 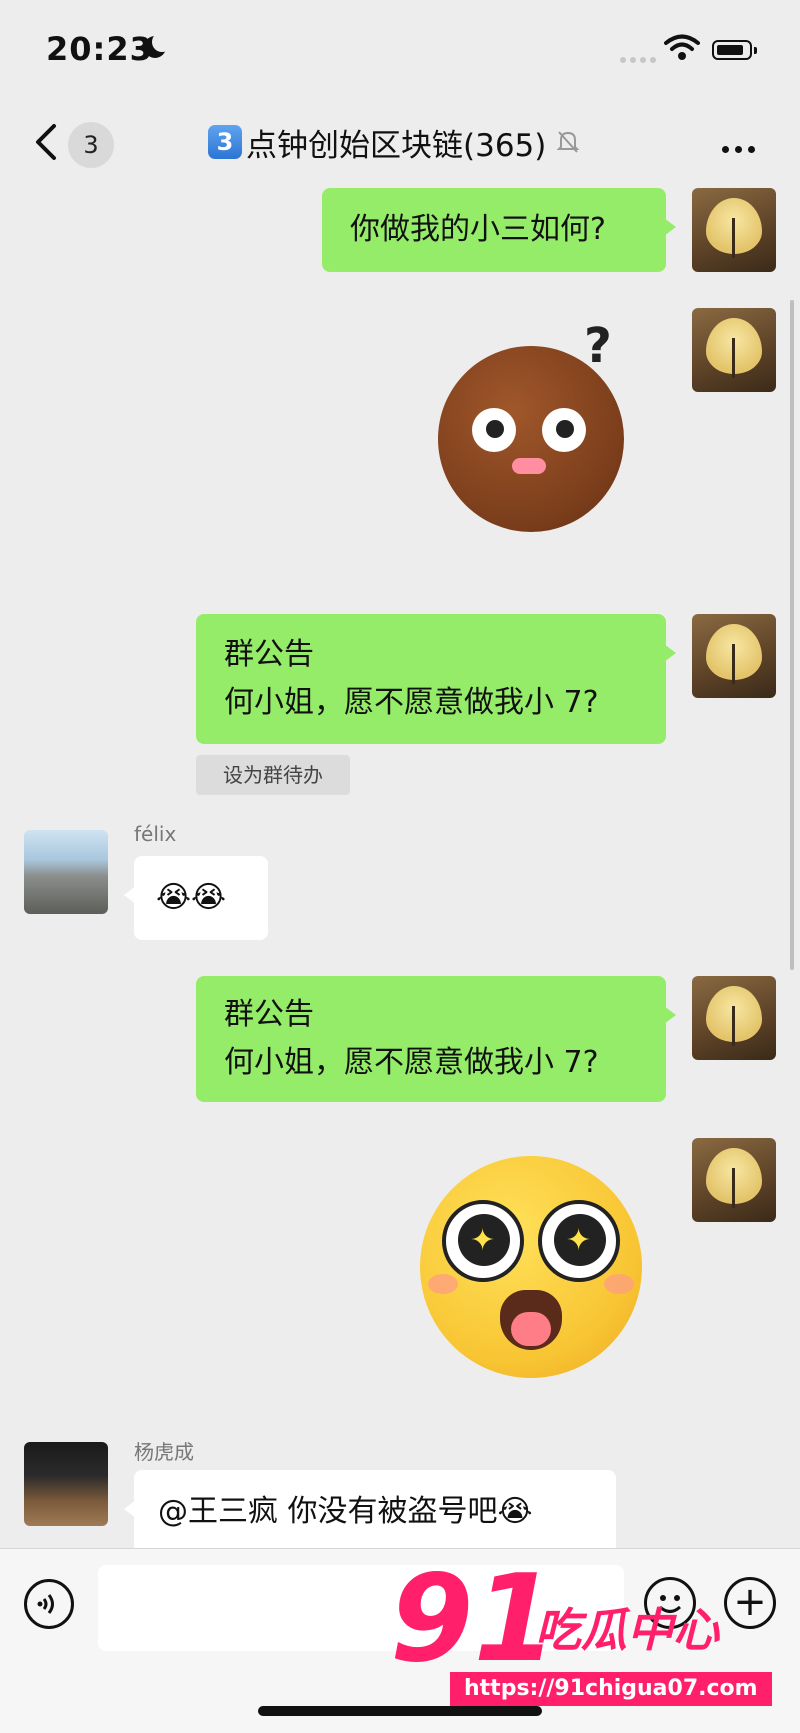 I want to click on battery-icon, so click(x=734, y=50).